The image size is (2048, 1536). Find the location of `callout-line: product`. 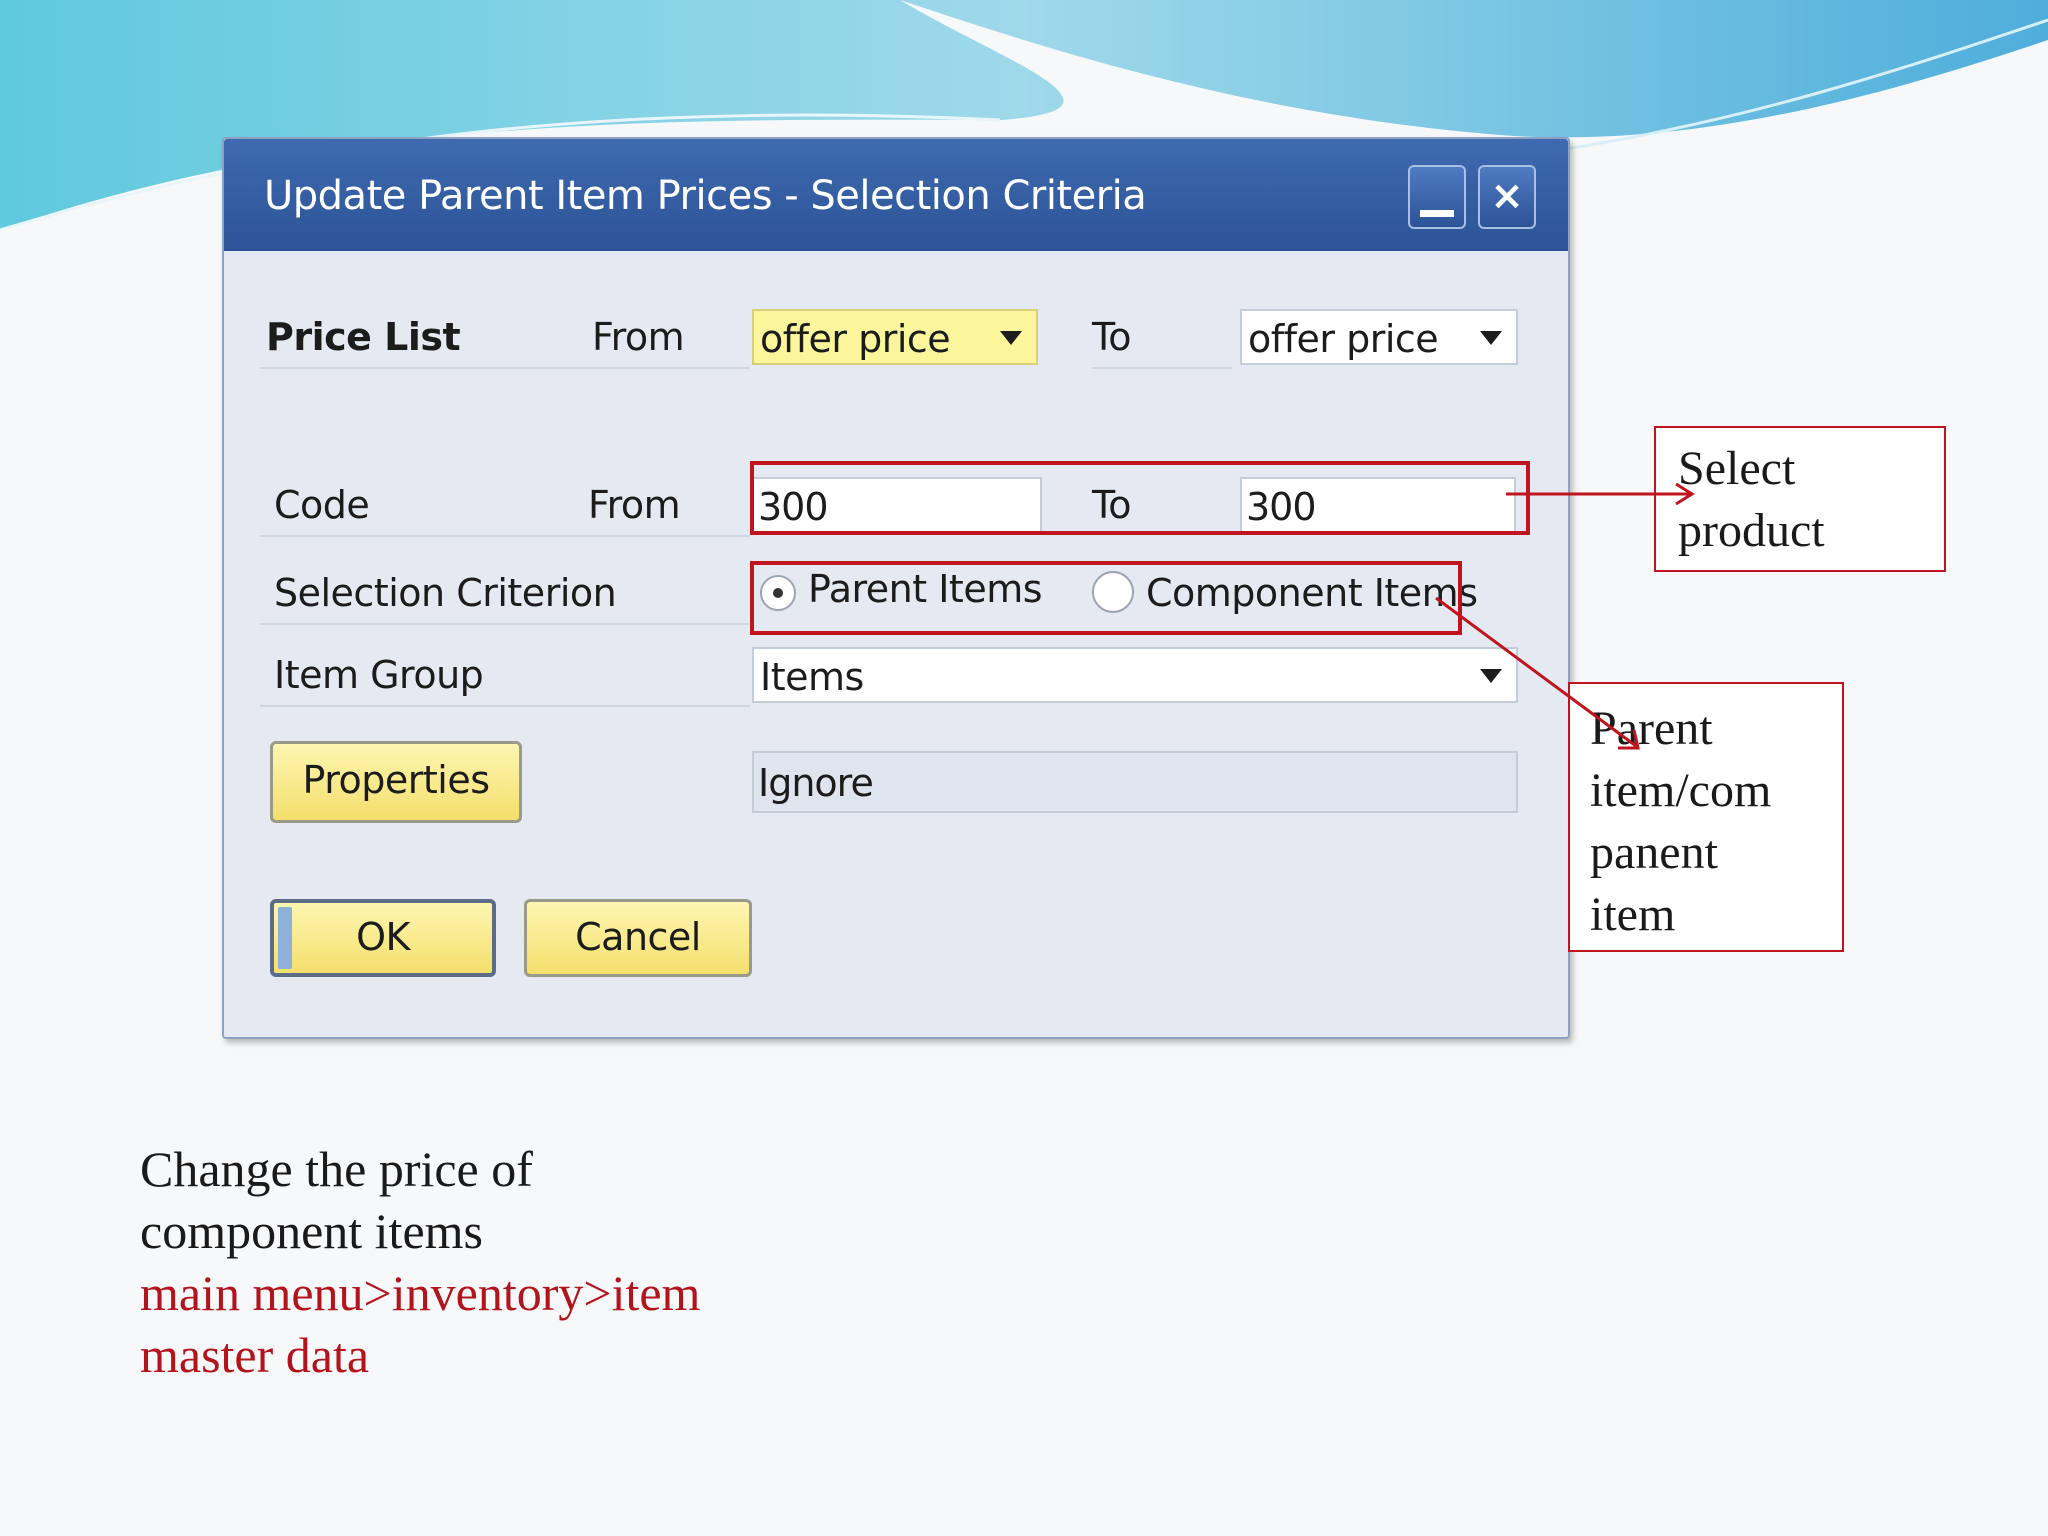

callout-line: product is located at coordinates (1751, 530).